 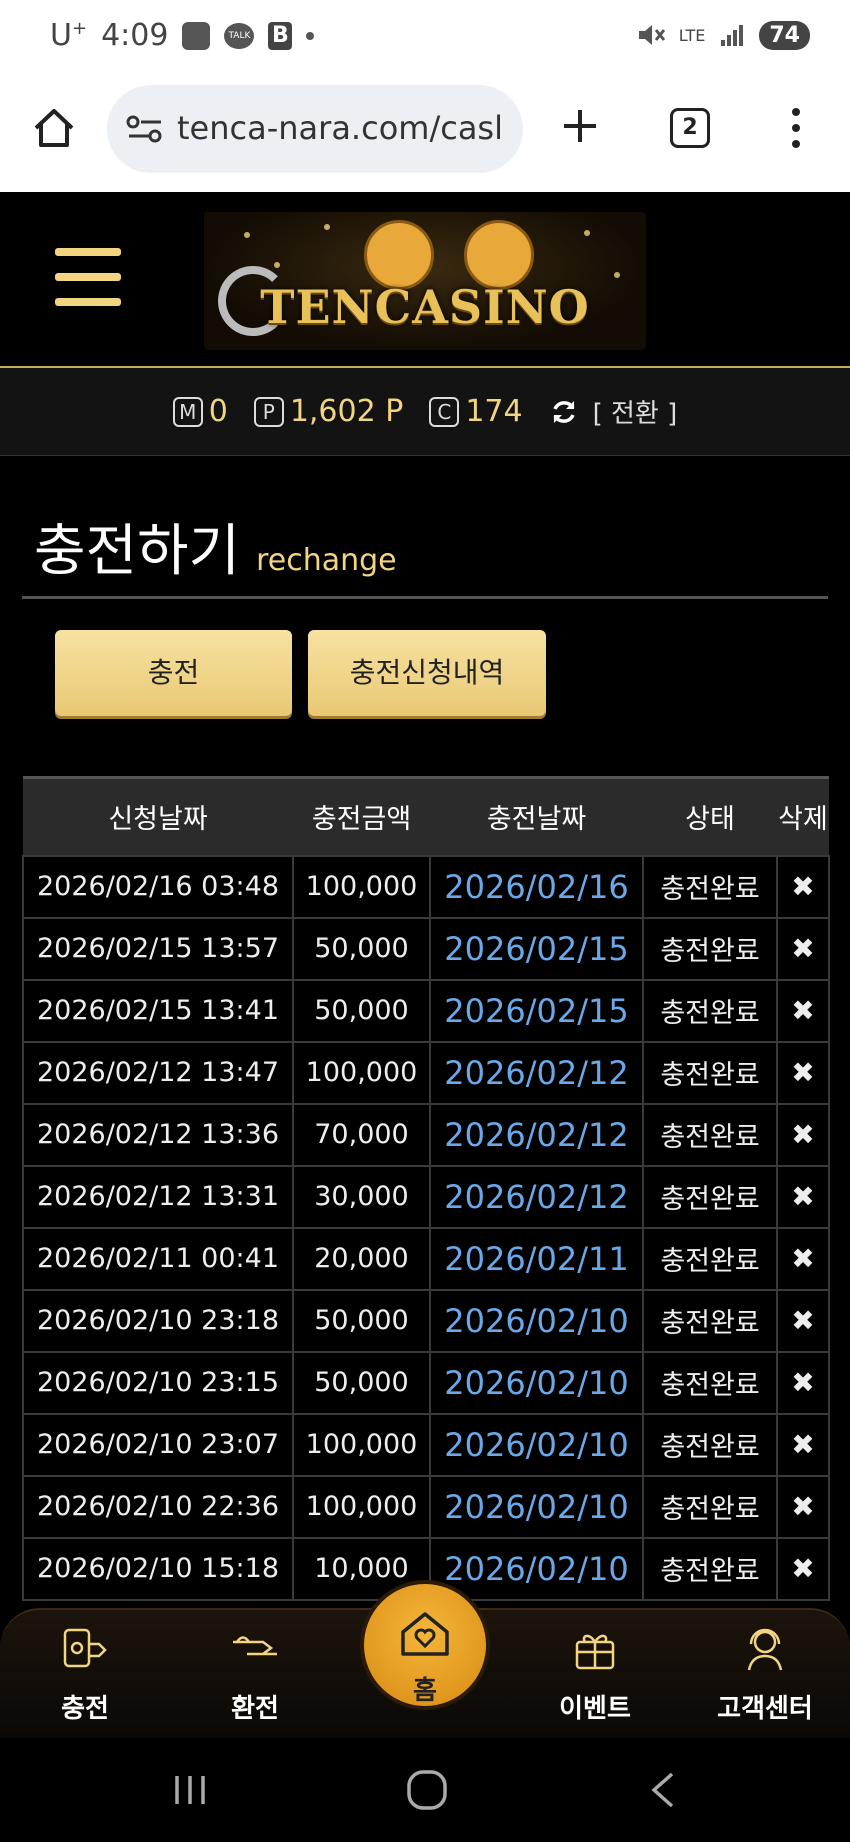 I want to click on amount-cell: 50,000, so click(x=361, y=948).